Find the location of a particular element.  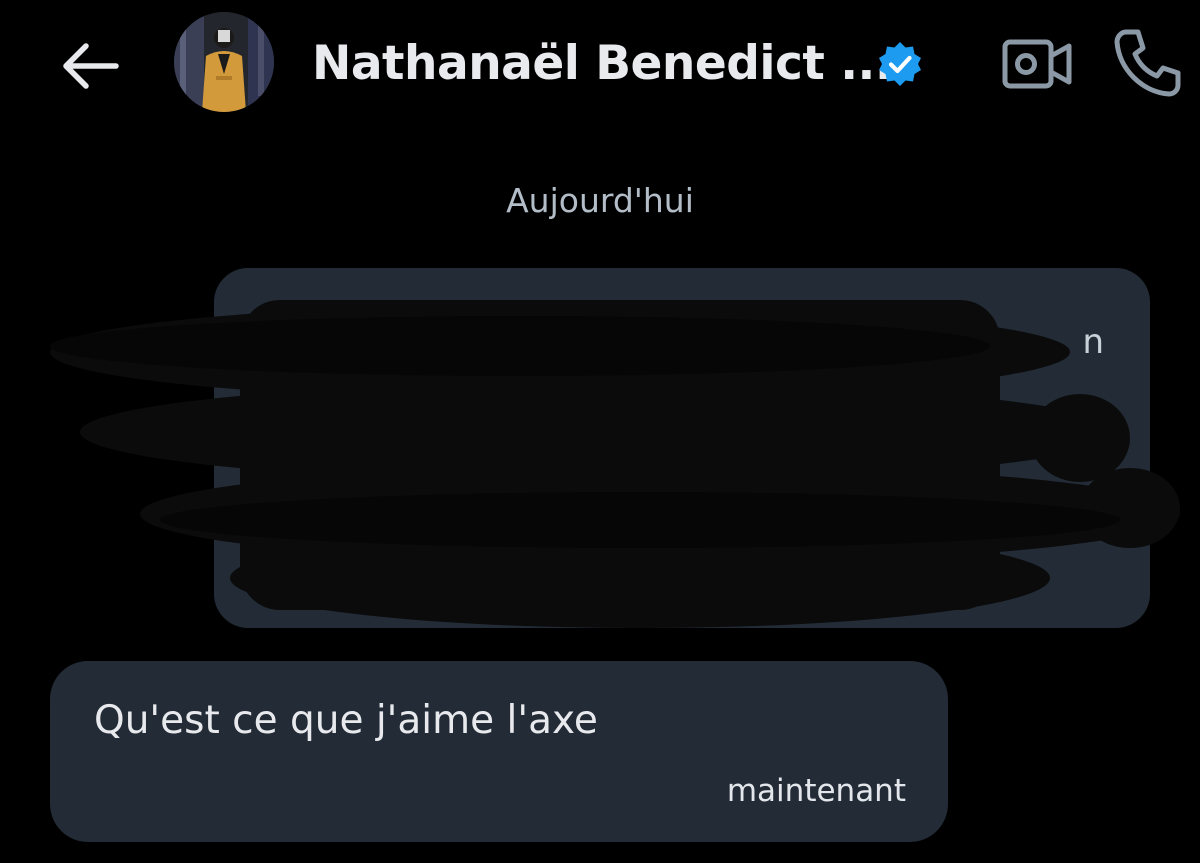

back-button is located at coordinates (89, 66).